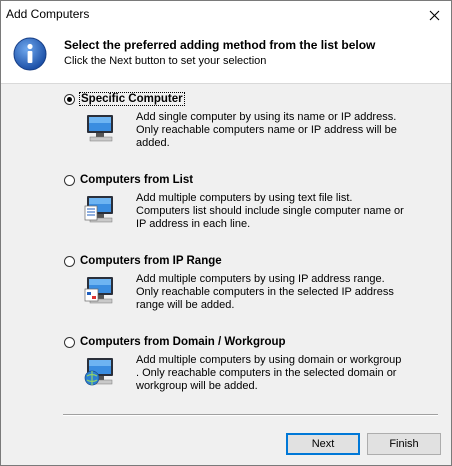  What do you see at coordinates (48, 14) in the screenshot?
I see `window-title: Add Computers` at bounding box center [48, 14].